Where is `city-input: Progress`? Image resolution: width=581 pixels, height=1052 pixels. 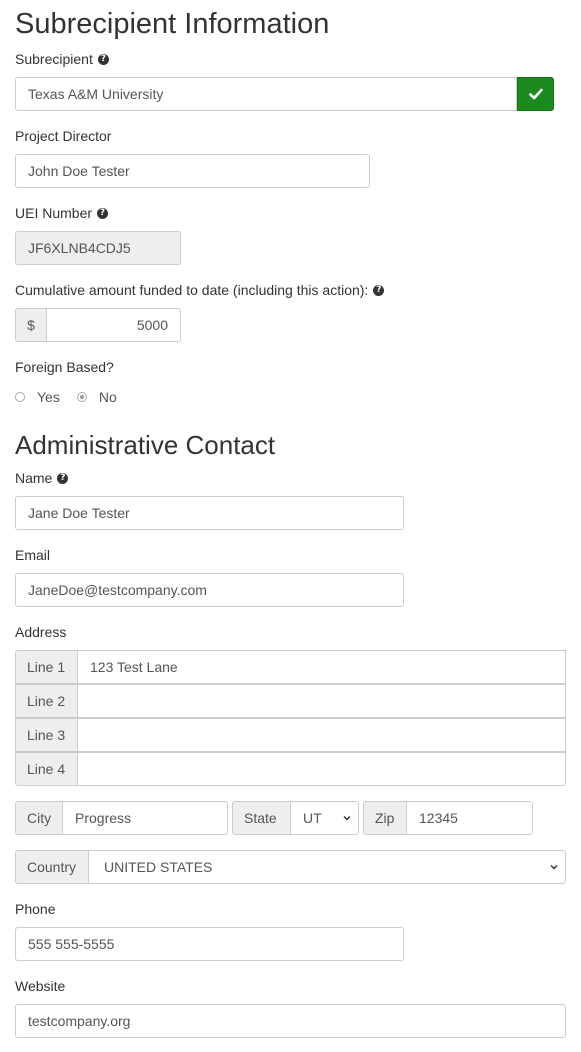
city-input: Progress is located at coordinates (145, 818).